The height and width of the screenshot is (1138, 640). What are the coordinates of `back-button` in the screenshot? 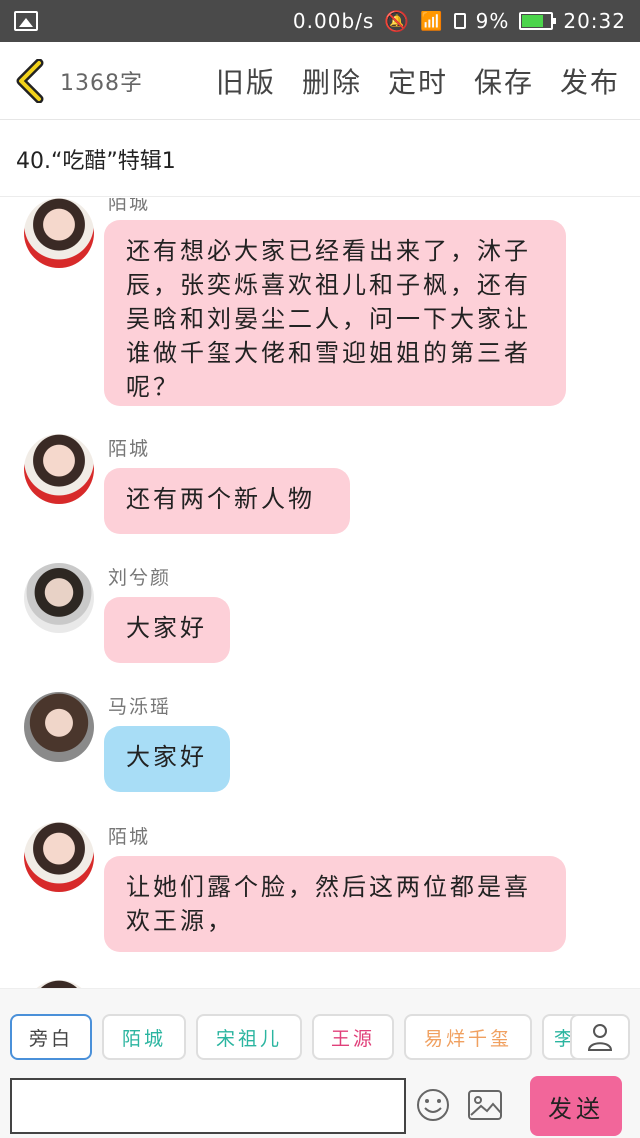 It's located at (30, 81).